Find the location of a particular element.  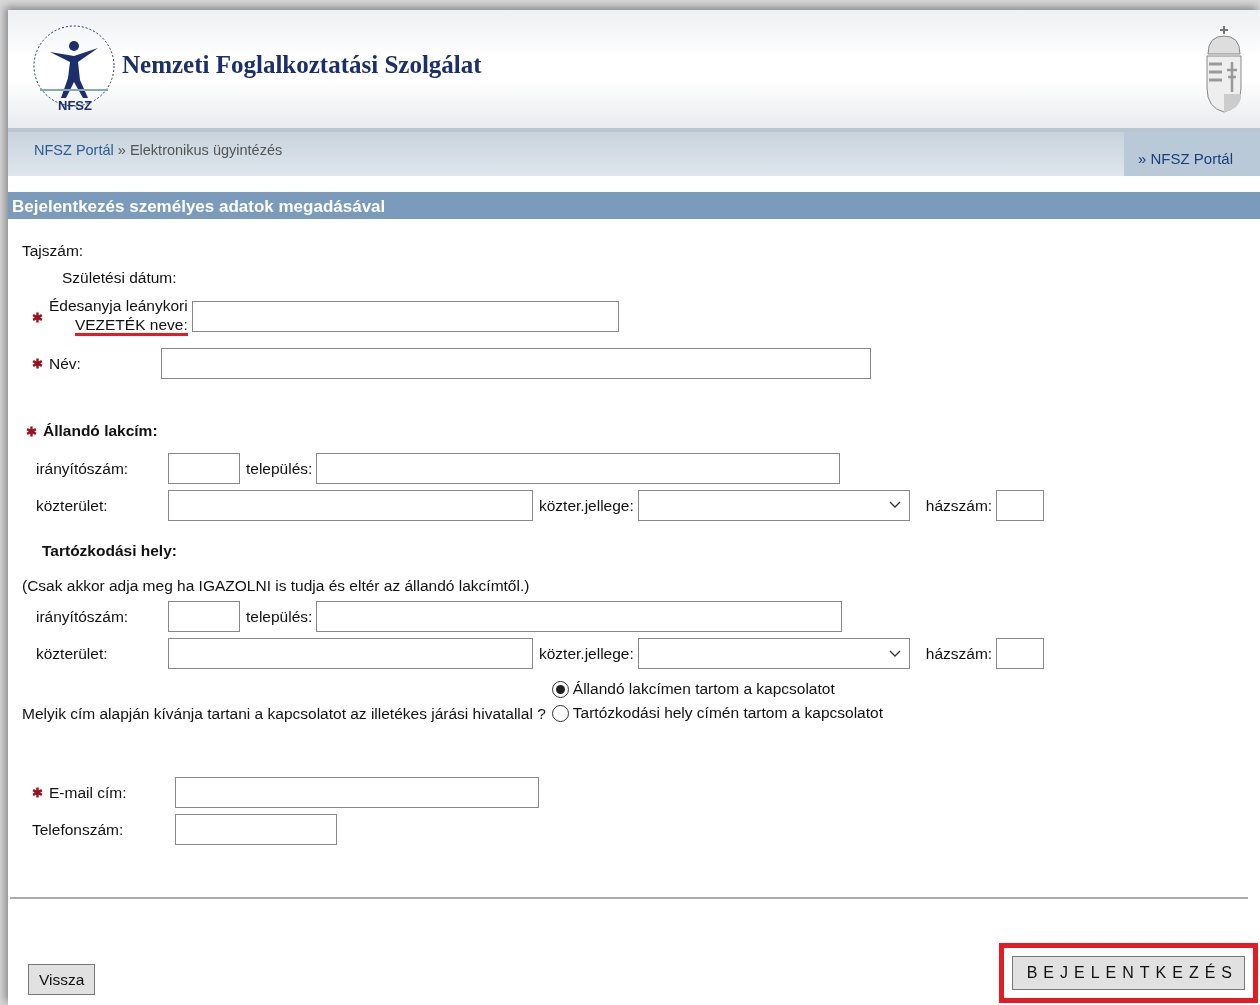

field-label: Név: is located at coordinates (65, 364).